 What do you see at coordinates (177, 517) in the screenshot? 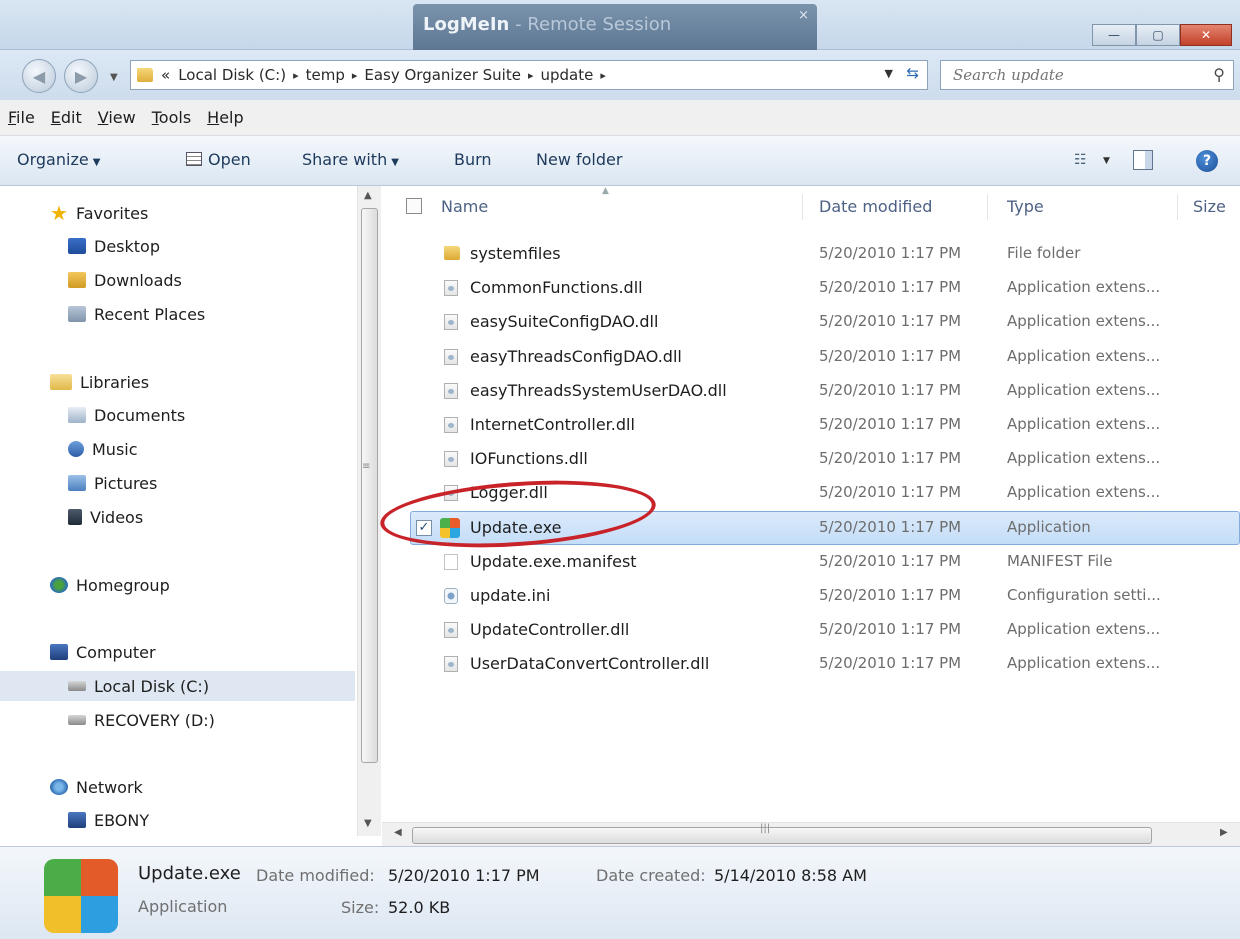
I see `nav-item-videos: Videos` at bounding box center [177, 517].